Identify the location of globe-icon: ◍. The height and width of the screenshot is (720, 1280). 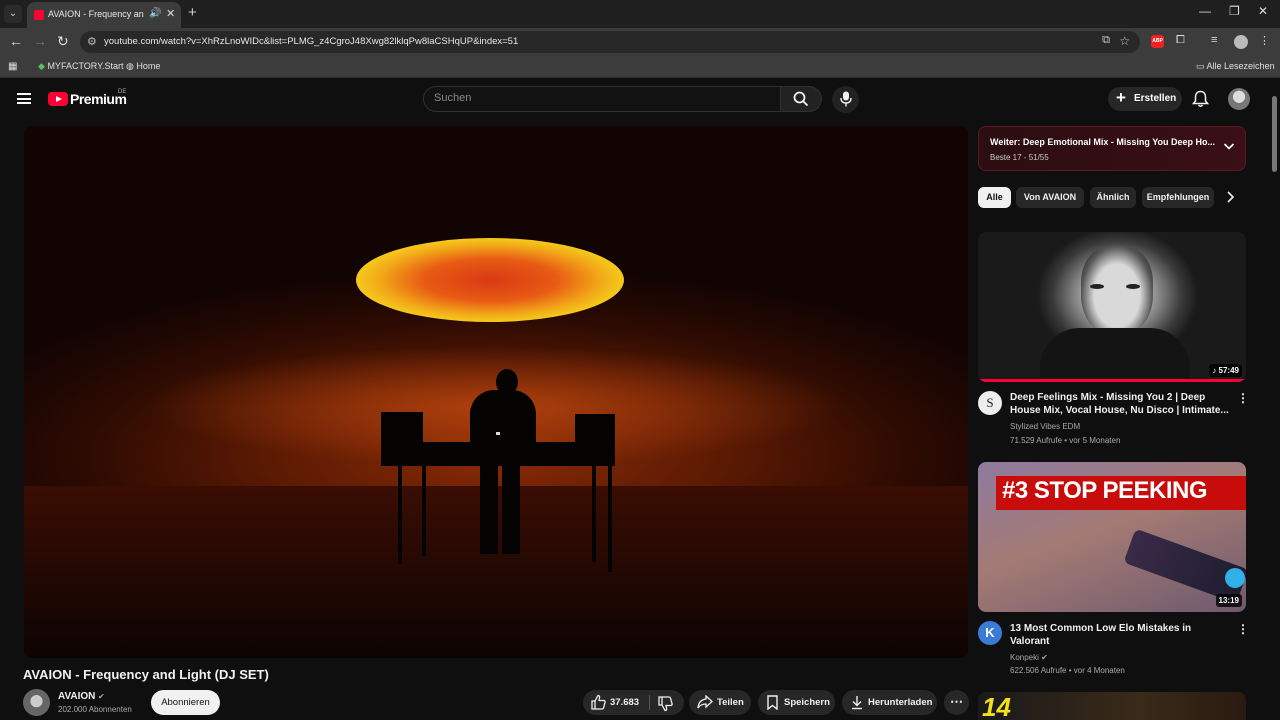
(130, 66).